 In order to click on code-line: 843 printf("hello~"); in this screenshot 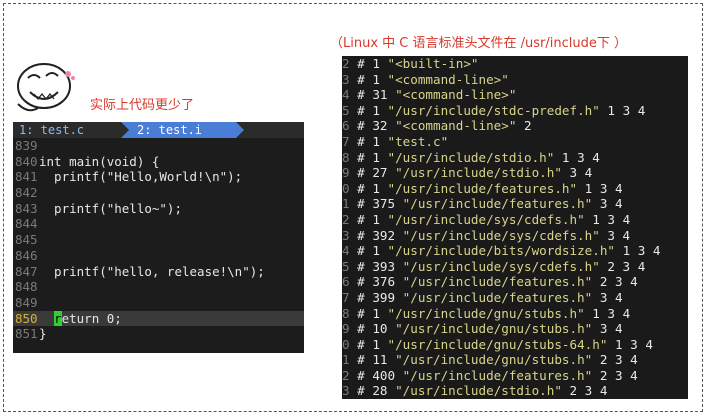, I will do `click(158, 209)`.